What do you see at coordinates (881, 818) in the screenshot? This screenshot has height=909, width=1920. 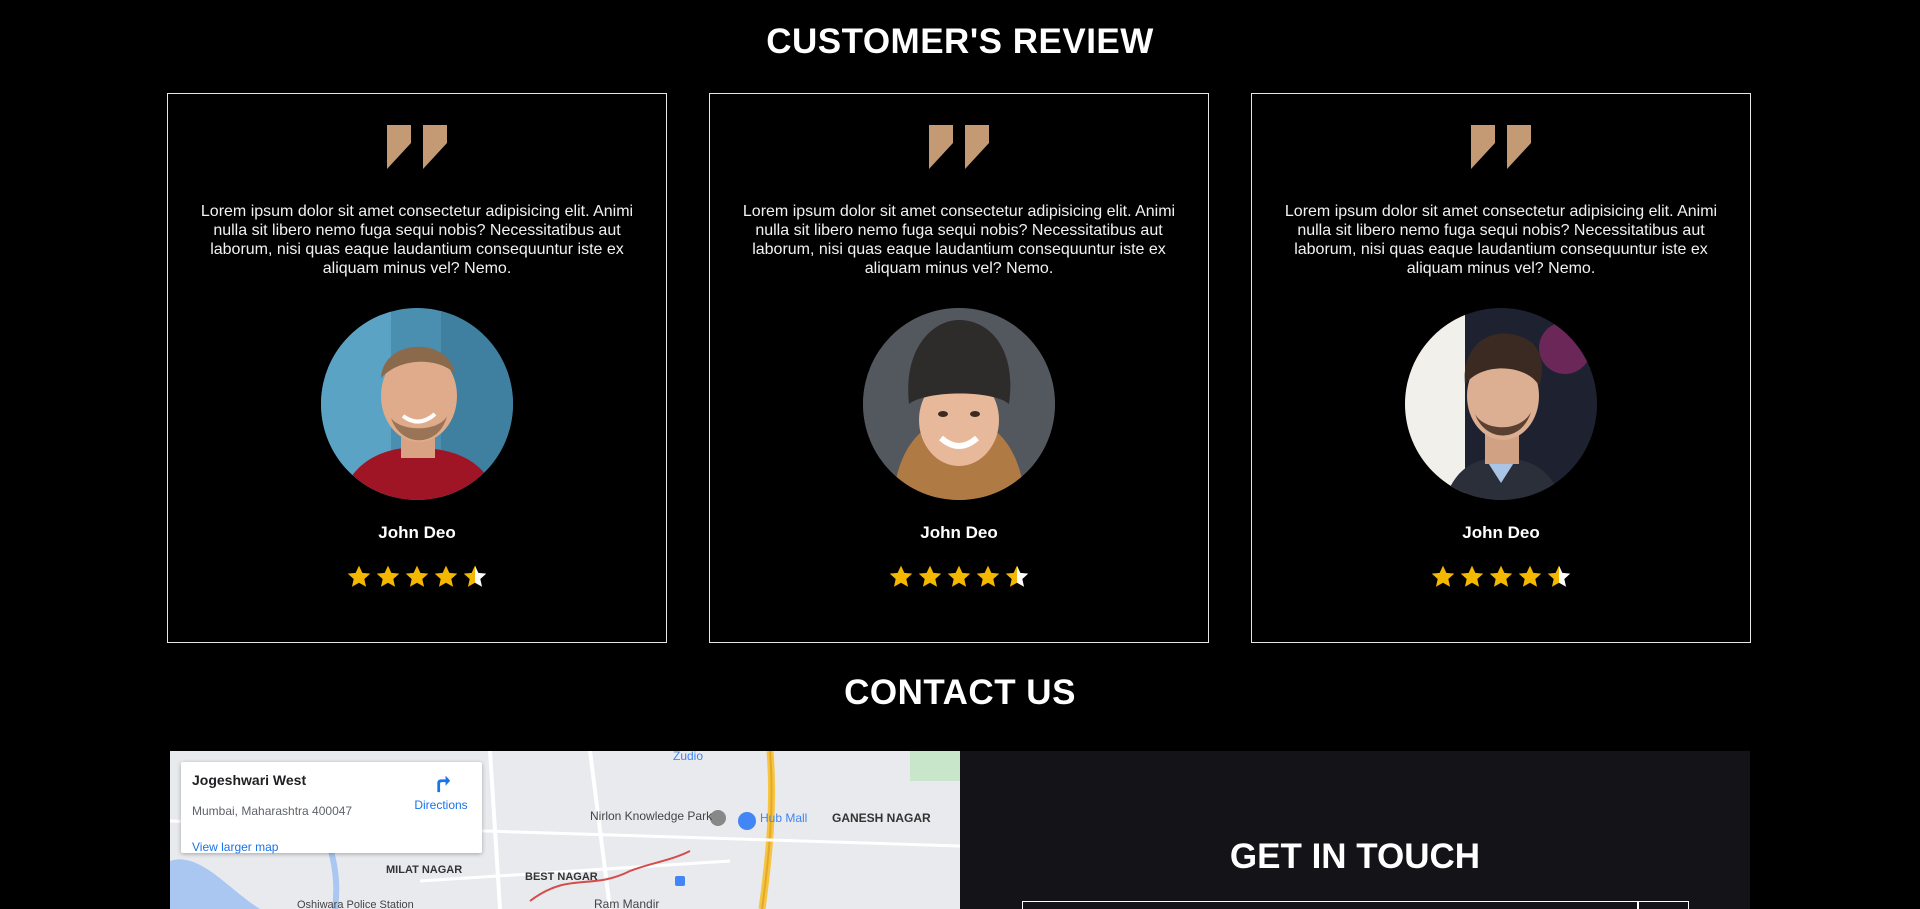 I see `map-label: GANESH NAGAR` at bounding box center [881, 818].